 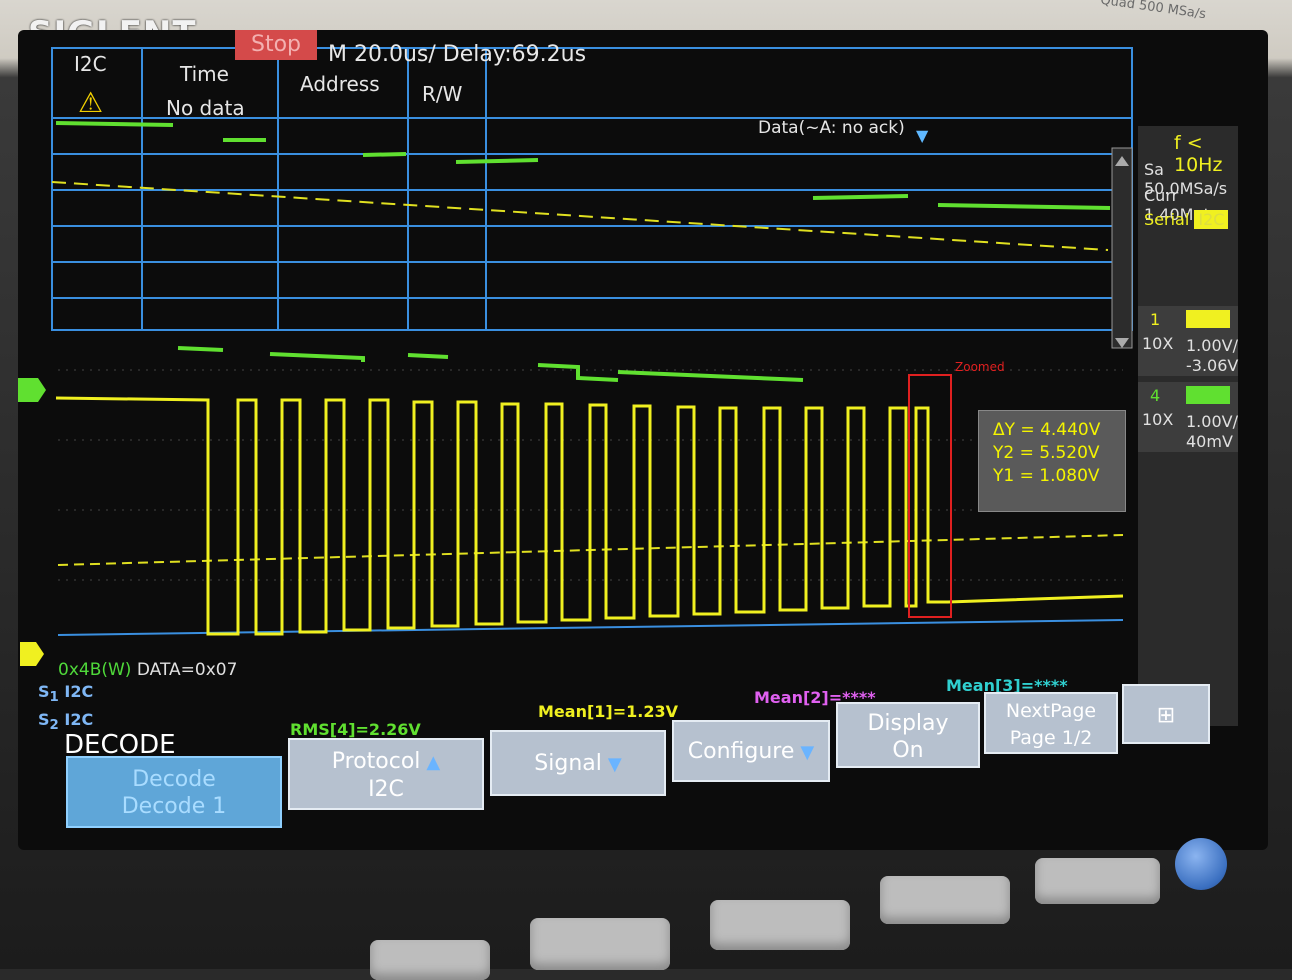 What do you see at coordinates (386, 774) in the screenshot?
I see `protocol-softkey: Protocol ▲ I2C` at bounding box center [386, 774].